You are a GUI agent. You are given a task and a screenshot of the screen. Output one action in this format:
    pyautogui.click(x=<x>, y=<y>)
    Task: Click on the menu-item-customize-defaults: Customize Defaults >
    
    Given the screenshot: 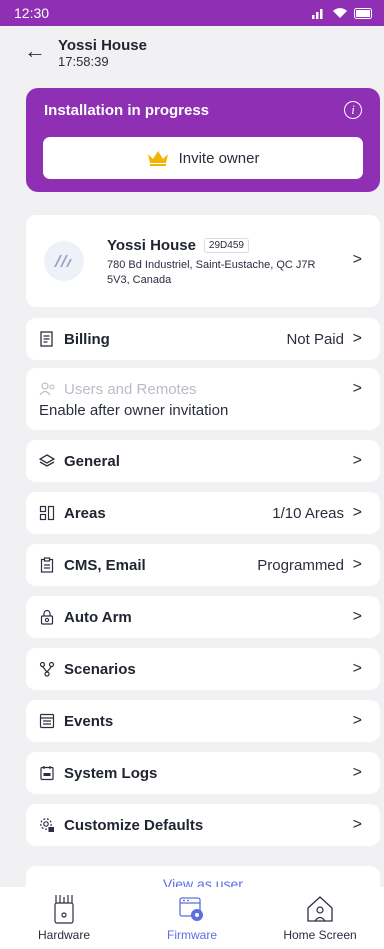 What is the action you would take?
    pyautogui.click(x=203, y=825)
    